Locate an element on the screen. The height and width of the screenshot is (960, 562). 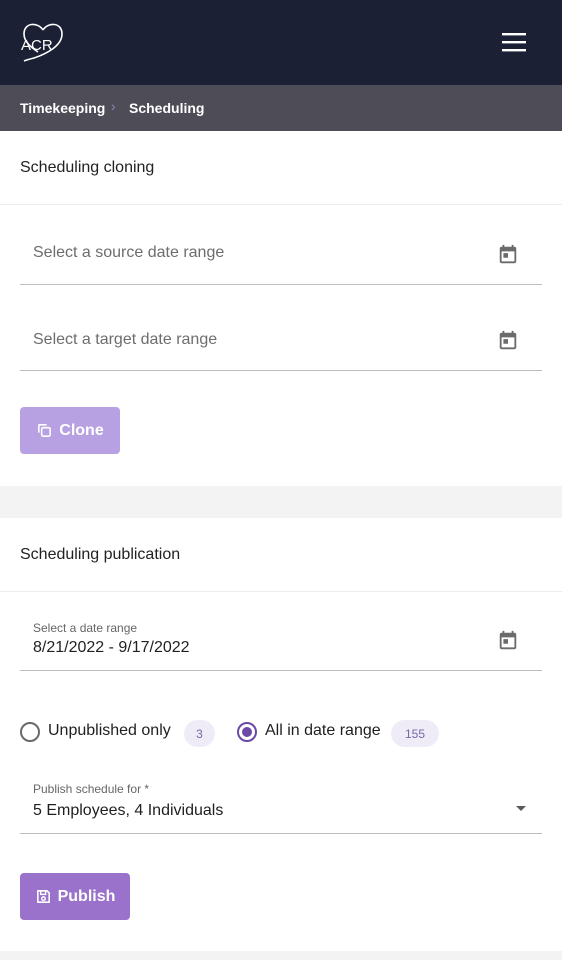
publish-button: Publish is located at coordinates (75, 896).